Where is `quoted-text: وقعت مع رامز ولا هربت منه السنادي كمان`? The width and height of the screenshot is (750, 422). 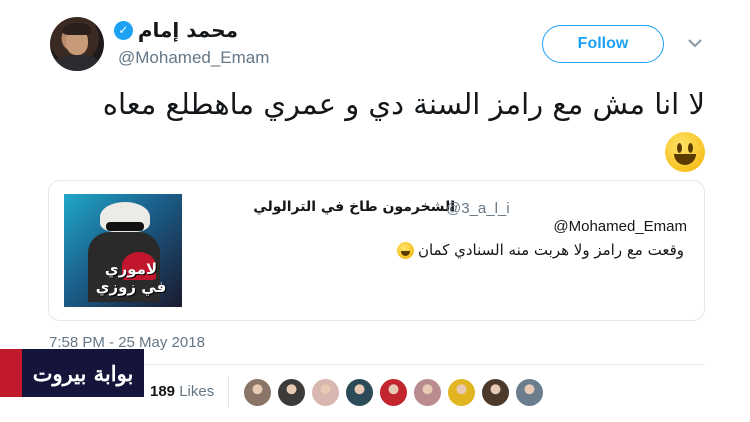 quoted-text: وقعت مع رامز ولا هربت منه السنادي كمان is located at coordinates (540, 250).